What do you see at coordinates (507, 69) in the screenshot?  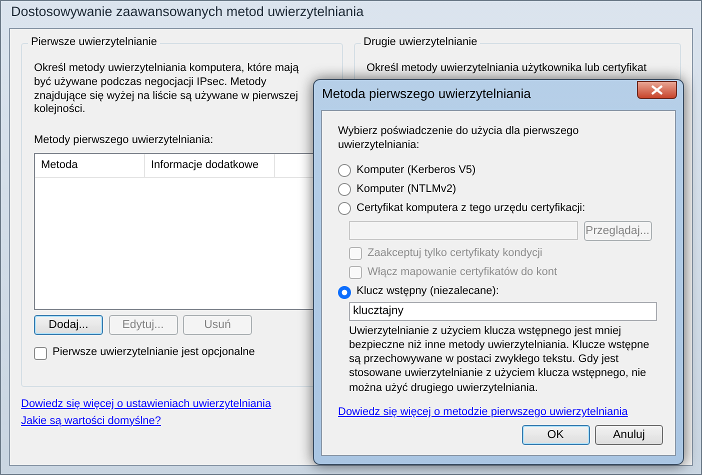 I see `description-text: Określ metody uwierzytelniania użytkownika lub certyfikat` at bounding box center [507, 69].